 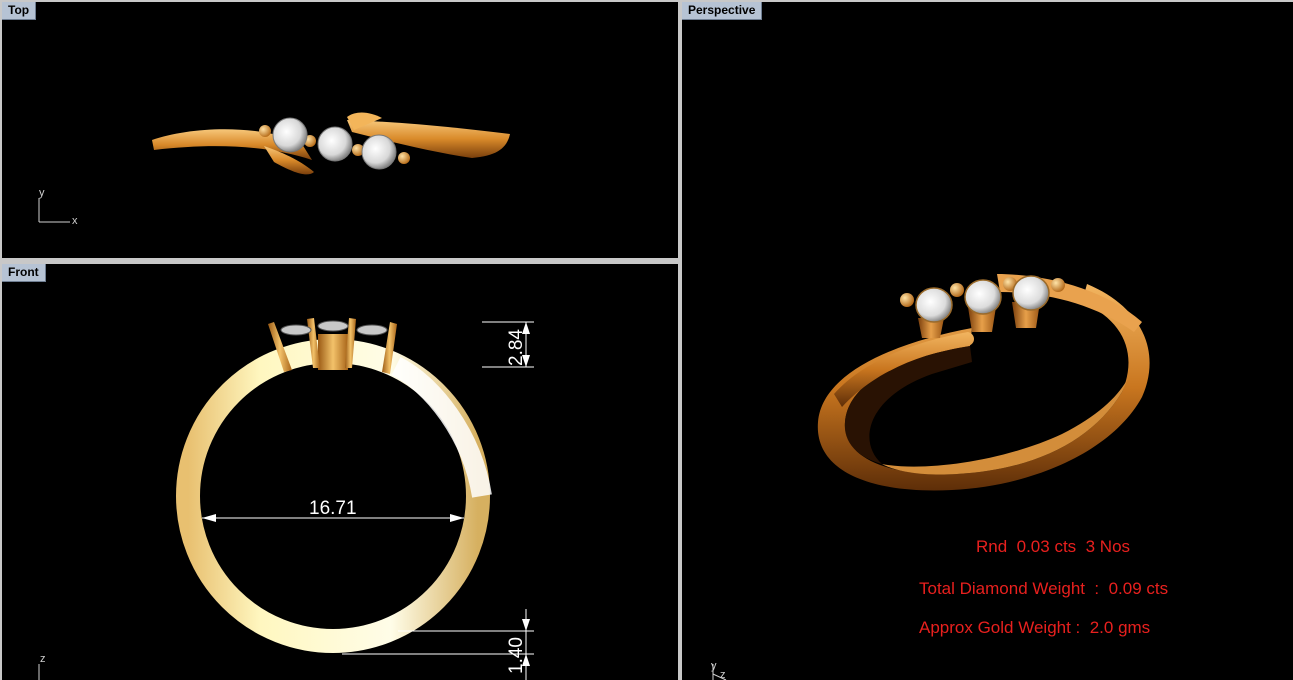 I want to click on viewport-title-front: Front, so click(x=24, y=273).